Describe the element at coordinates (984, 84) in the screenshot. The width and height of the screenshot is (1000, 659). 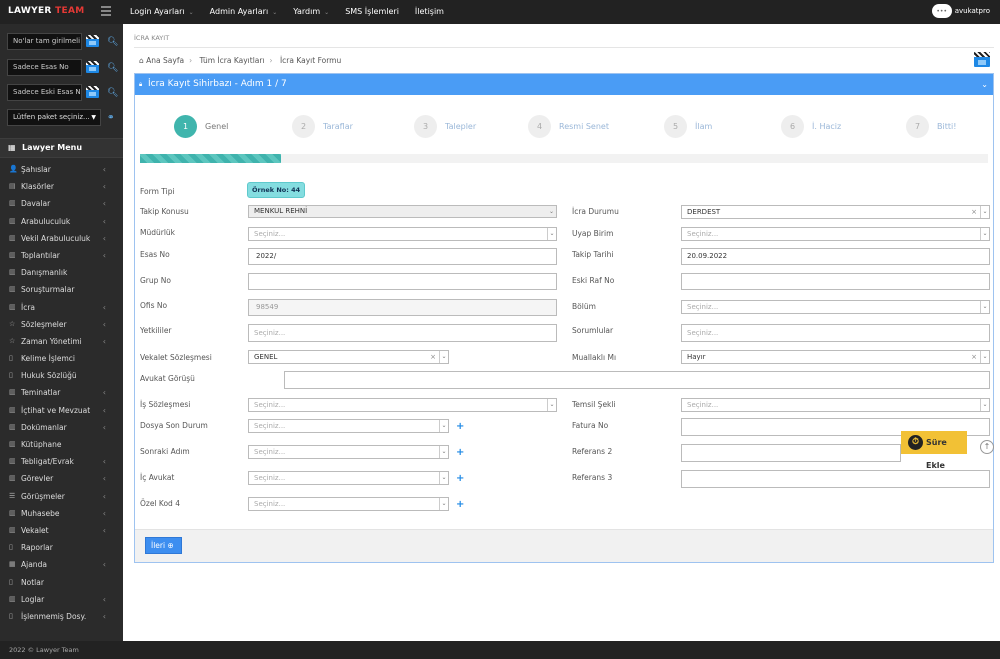
I see `chevron-down-icon: ⌄` at that location.